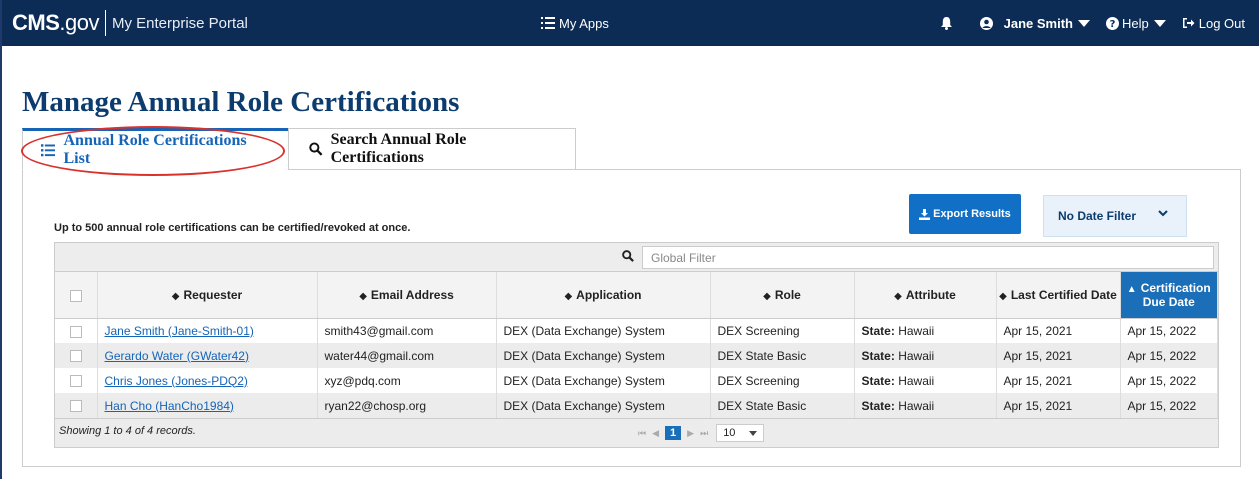 The width and height of the screenshot is (1259, 479). I want to click on download-icon, so click(925, 214).